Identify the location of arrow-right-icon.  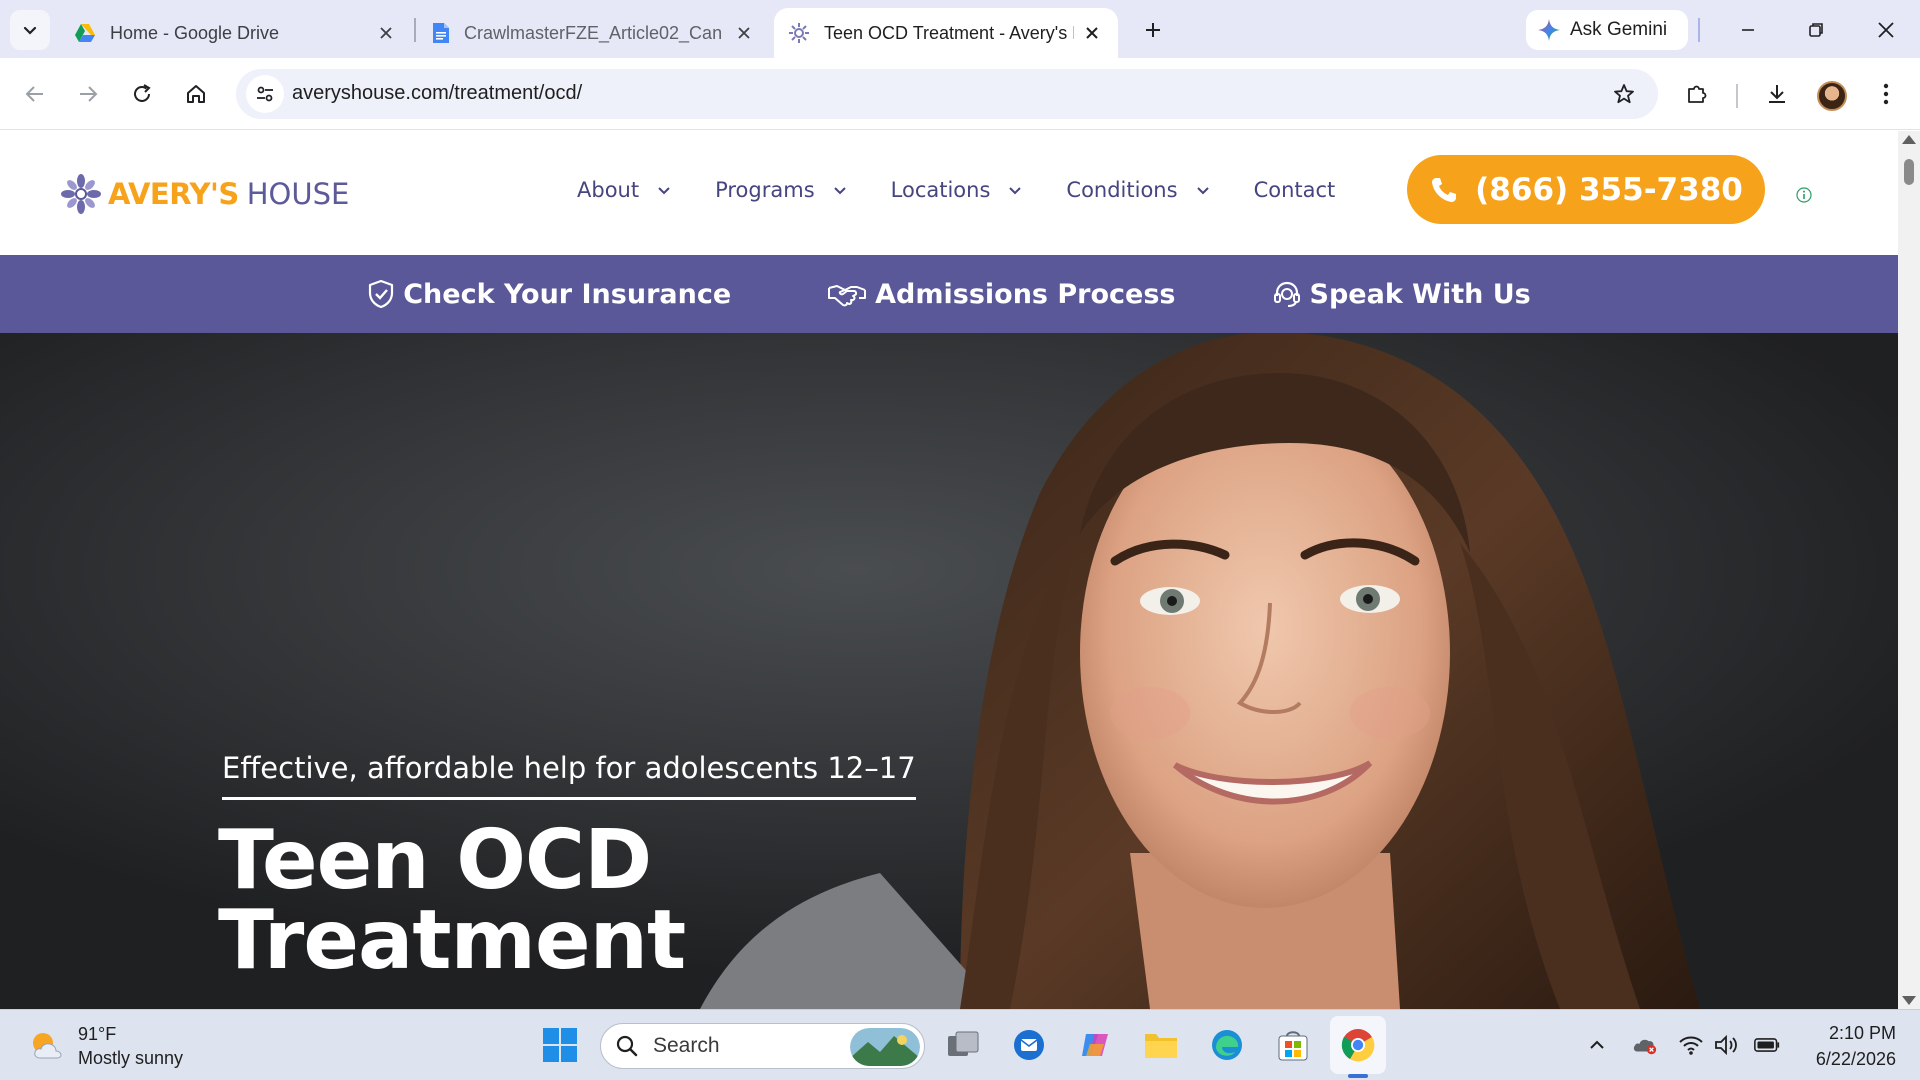
(89, 94).